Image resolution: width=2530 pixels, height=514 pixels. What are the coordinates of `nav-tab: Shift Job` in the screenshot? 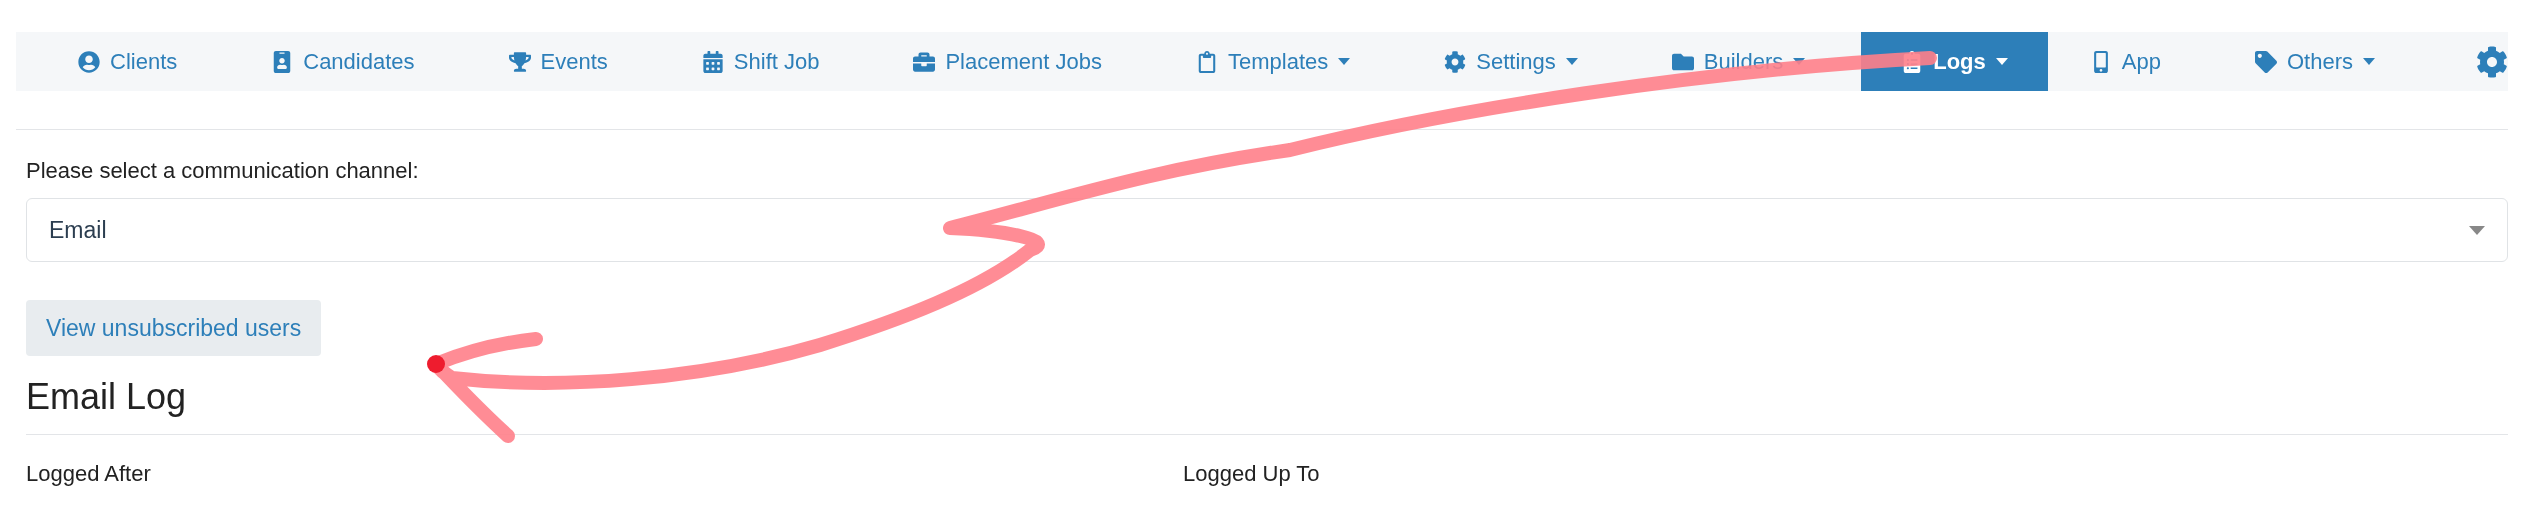 It's located at (760, 61).